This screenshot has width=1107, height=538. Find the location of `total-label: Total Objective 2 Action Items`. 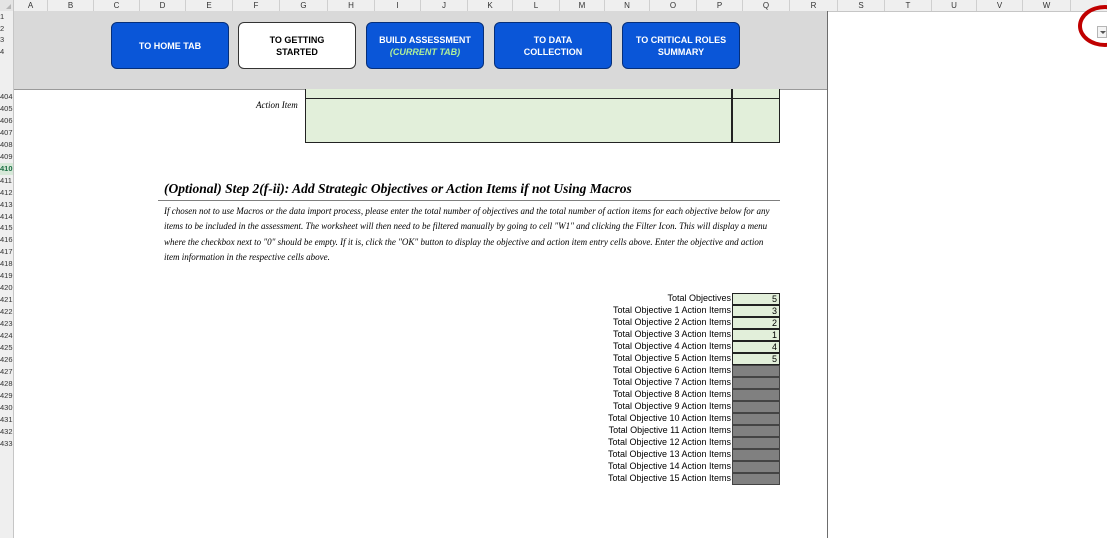

total-label: Total Objective 2 Action Items is located at coordinates (671, 322).